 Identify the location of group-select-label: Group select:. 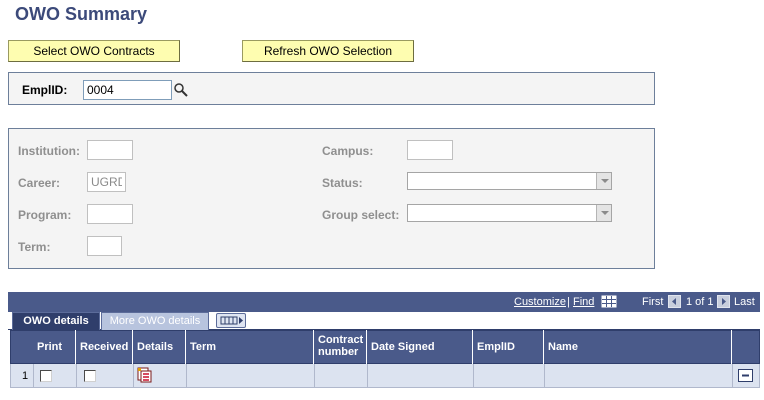
(361, 215).